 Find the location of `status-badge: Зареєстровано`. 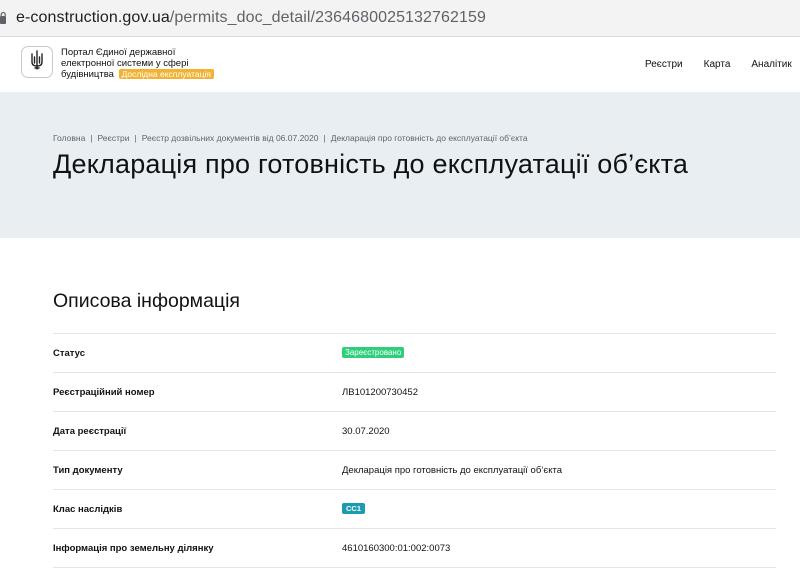

status-badge: Зареєстровано is located at coordinates (373, 352).